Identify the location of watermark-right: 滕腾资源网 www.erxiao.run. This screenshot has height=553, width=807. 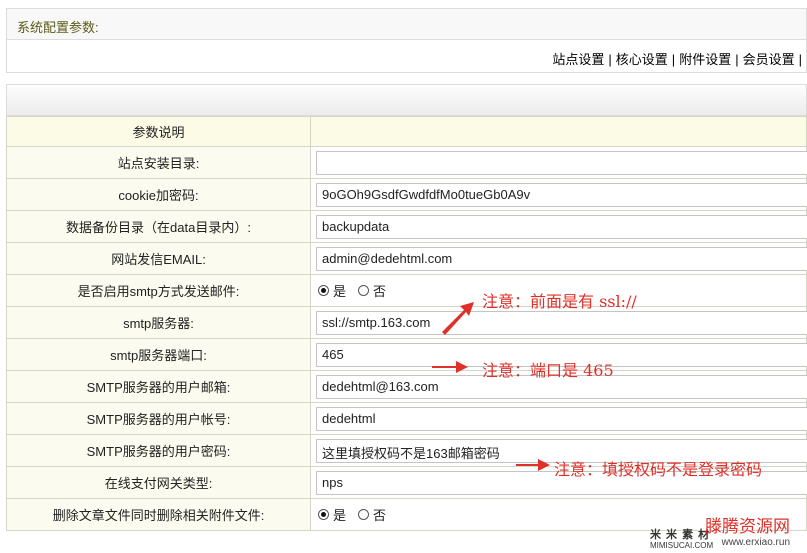
(747, 530).